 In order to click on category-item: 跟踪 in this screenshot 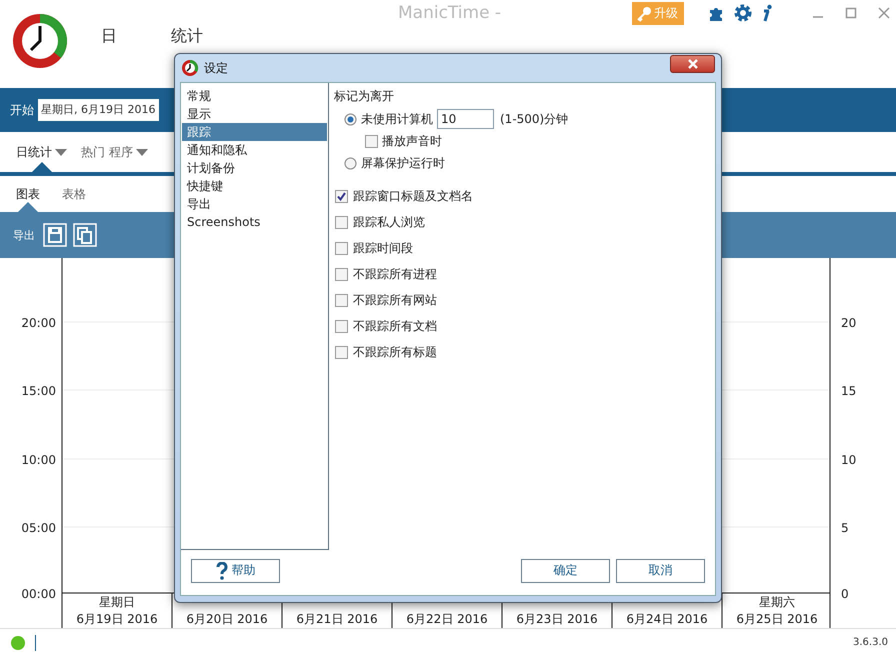, I will do `click(254, 132)`.